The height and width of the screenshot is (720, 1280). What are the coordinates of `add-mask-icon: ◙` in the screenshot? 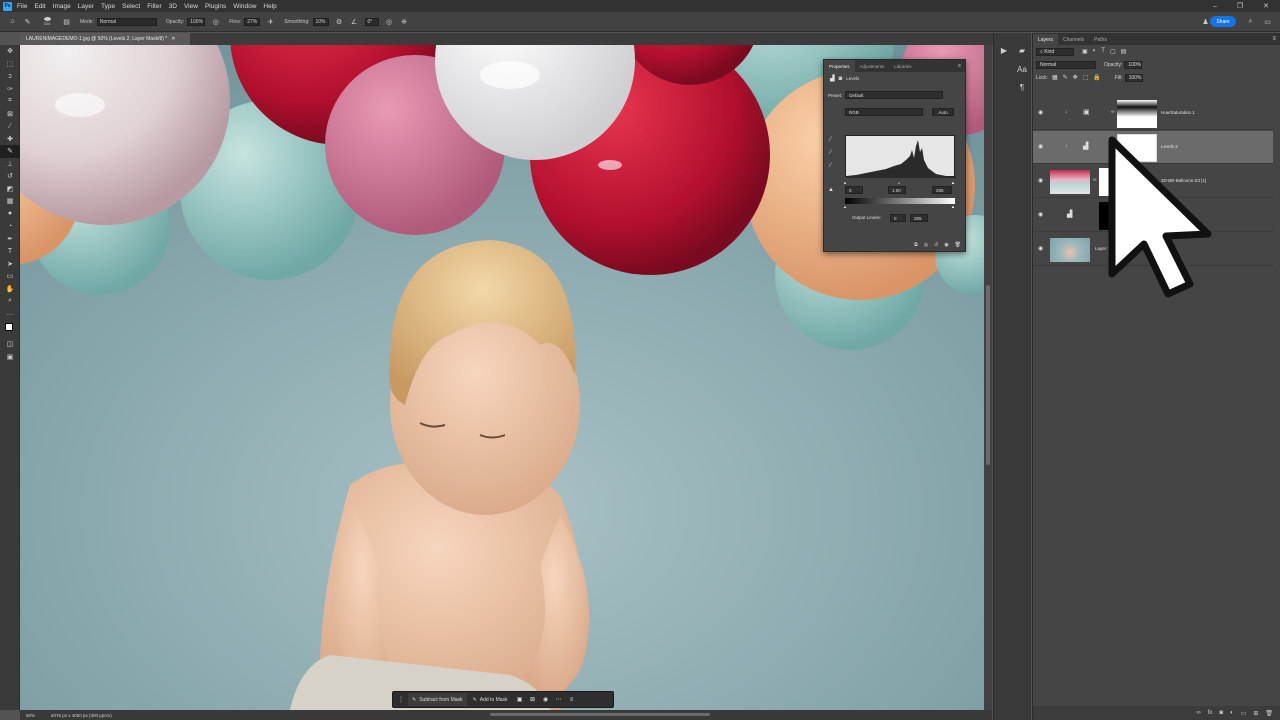 It's located at (1221, 713).